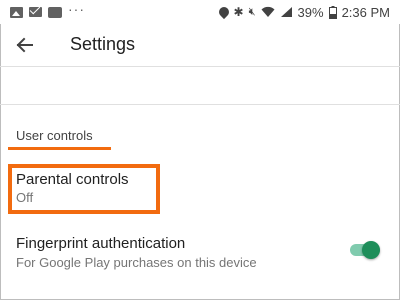 This screenshot has width=400, height=300. What do you see at coordinates (103, 44) in the screenshot?
I see `page-title: Settings` at bounding box center [103, 44].